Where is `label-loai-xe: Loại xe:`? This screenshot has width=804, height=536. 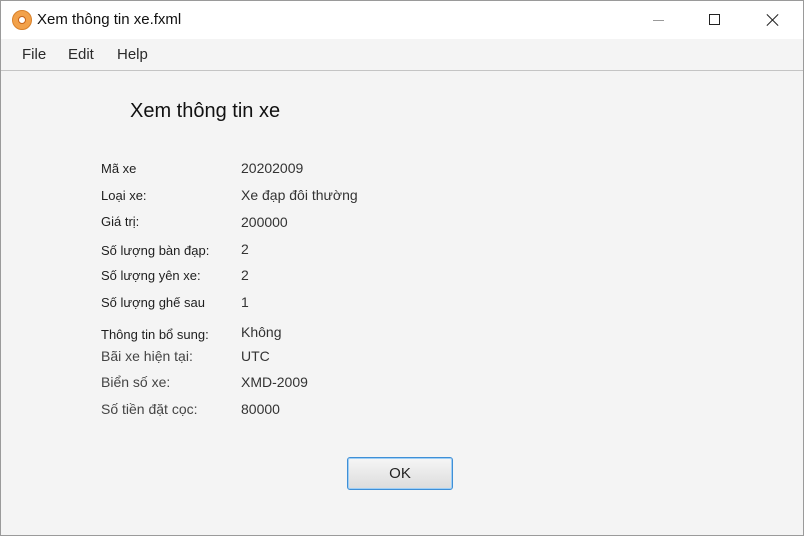 label-loai-xe: Loại xe: is located at coordinates (124, 195).